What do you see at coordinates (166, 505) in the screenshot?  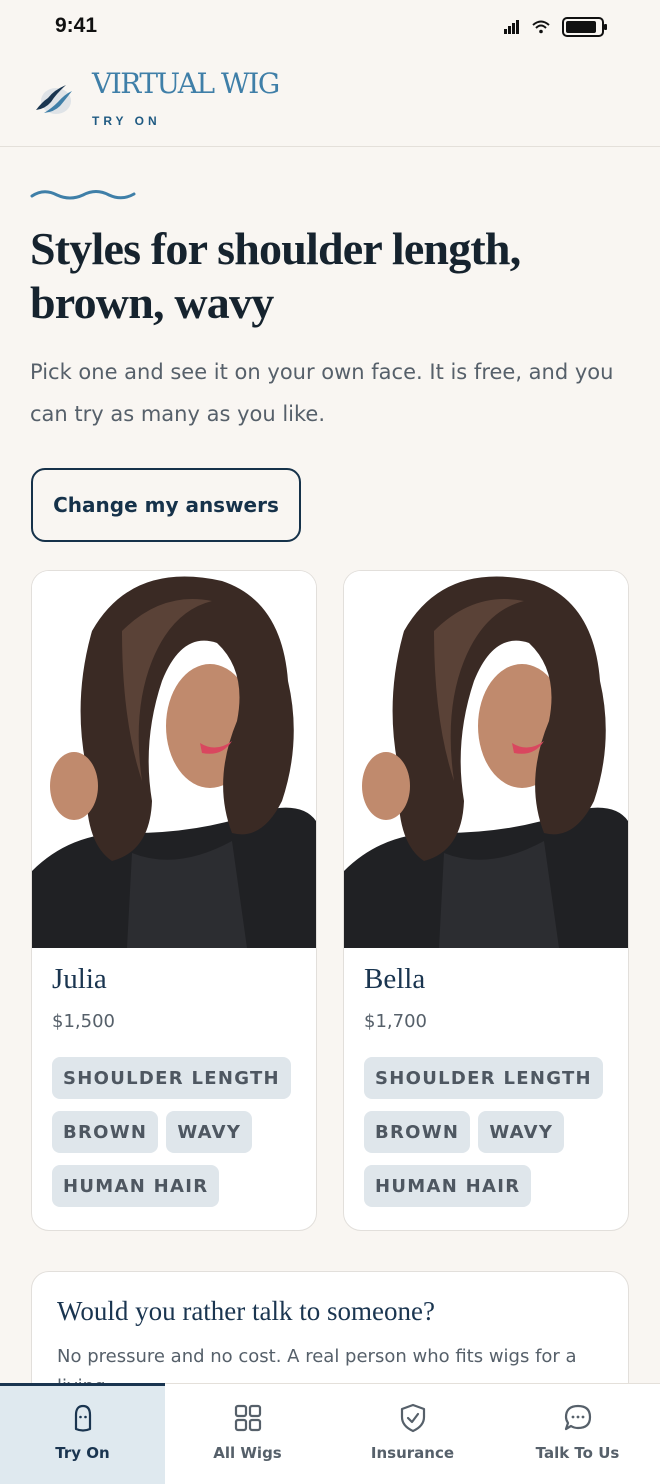 I see `change-answers-button: Change my answers` at bounding box center [166, 505].